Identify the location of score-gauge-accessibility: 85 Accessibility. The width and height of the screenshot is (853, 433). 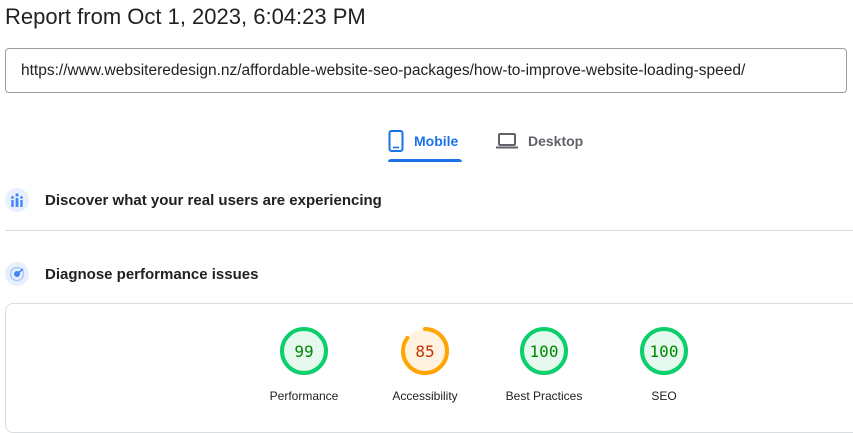
(425, 369).